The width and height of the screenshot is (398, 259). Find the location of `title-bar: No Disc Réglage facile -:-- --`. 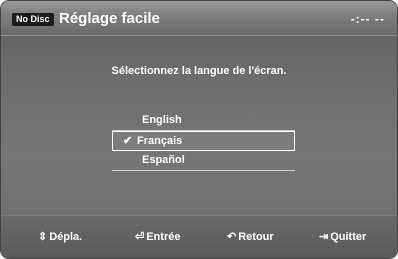

title-bar: No Disc Réglage facile -:-- -- is located at coordinates (199, 18).